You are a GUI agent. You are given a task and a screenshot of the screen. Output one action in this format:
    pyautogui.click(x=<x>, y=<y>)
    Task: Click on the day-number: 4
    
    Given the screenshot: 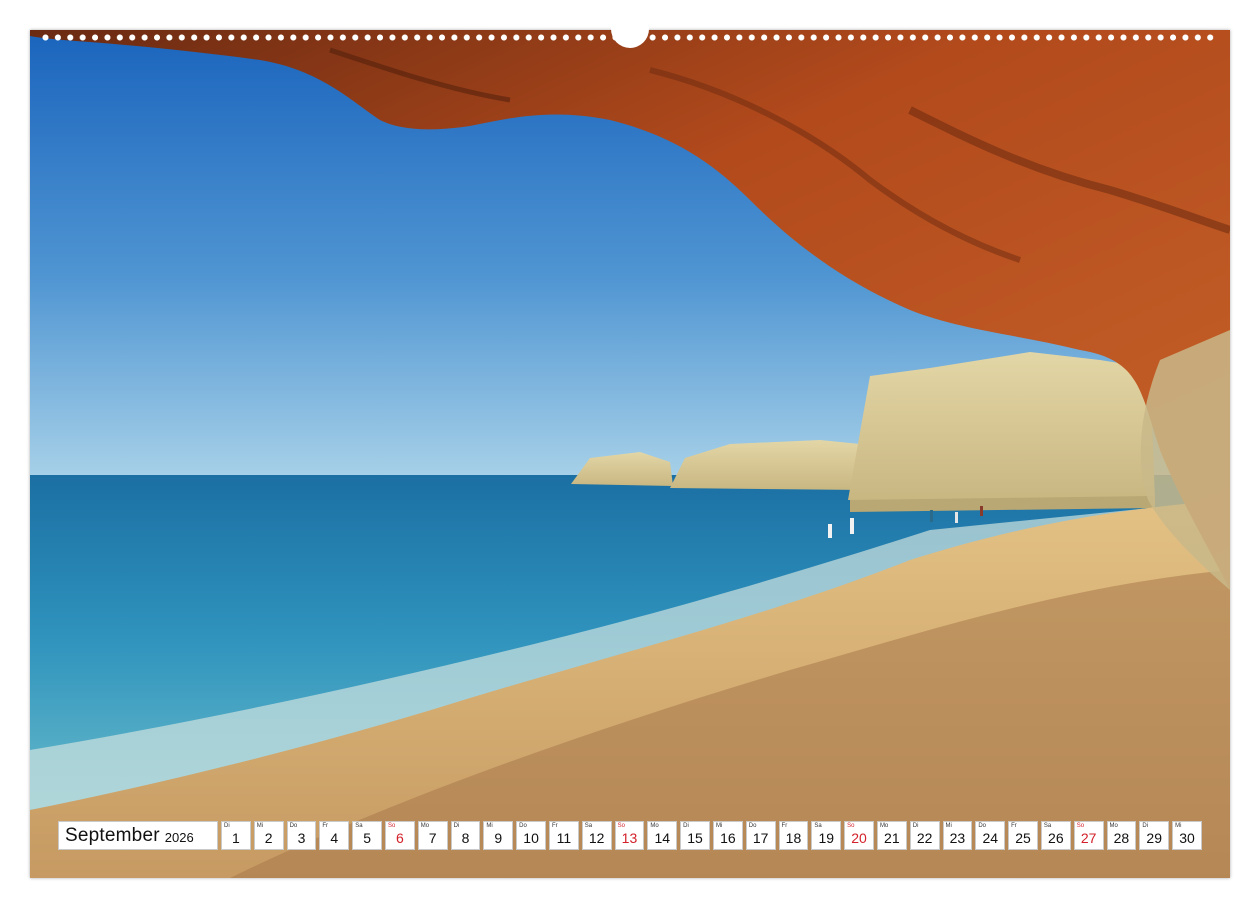 What is the action you would take?
    pyautogui.click(x=334, y=838)
    